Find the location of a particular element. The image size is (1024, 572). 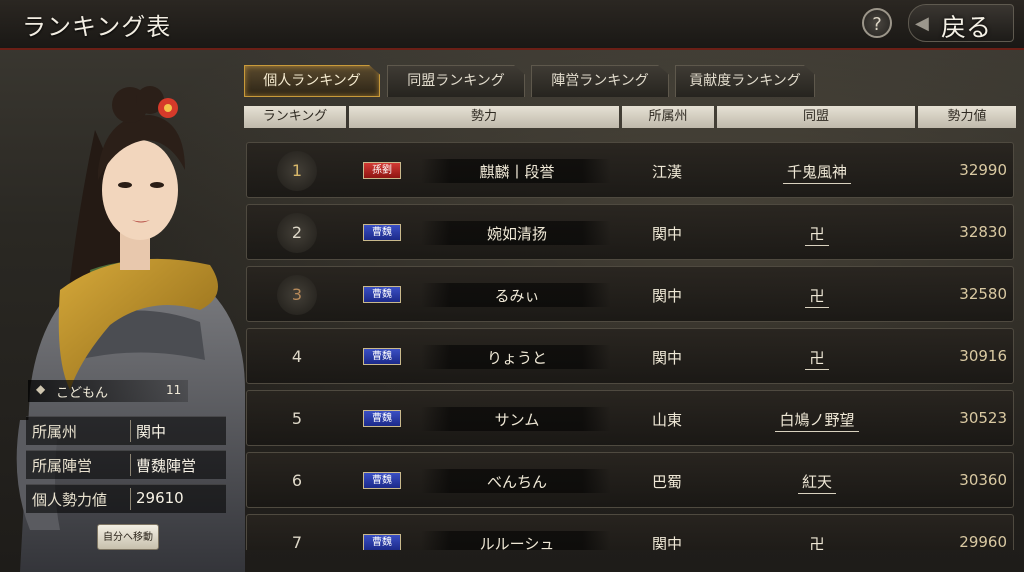

camp-value: 曹魏陣営 is located at coordinates (166, 466).